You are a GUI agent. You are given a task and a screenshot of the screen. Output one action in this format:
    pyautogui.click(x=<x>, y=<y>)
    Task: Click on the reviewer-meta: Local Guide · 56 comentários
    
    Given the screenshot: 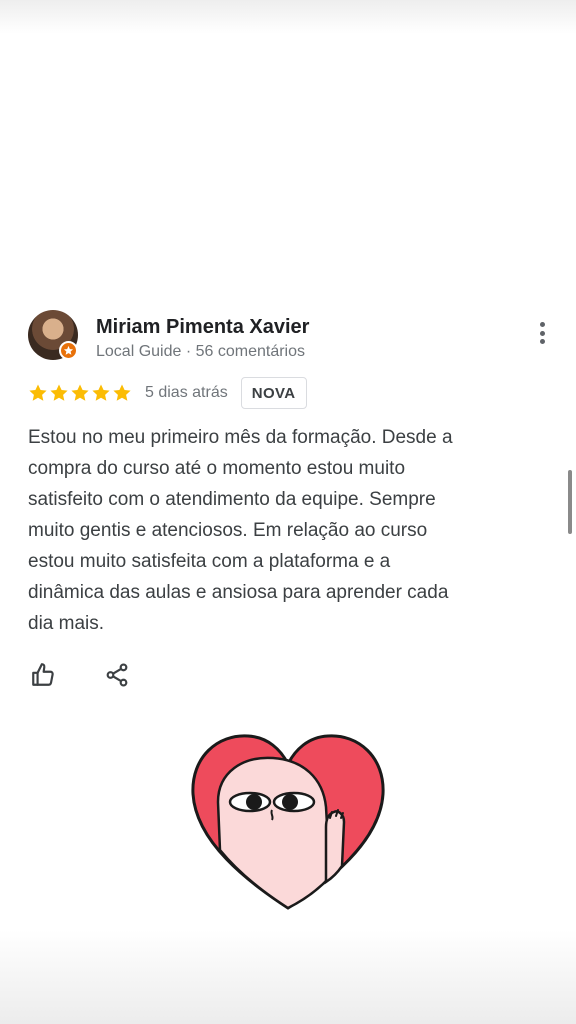 What is the action you would take?
    pyautogui.click(x=200, y=351)
    